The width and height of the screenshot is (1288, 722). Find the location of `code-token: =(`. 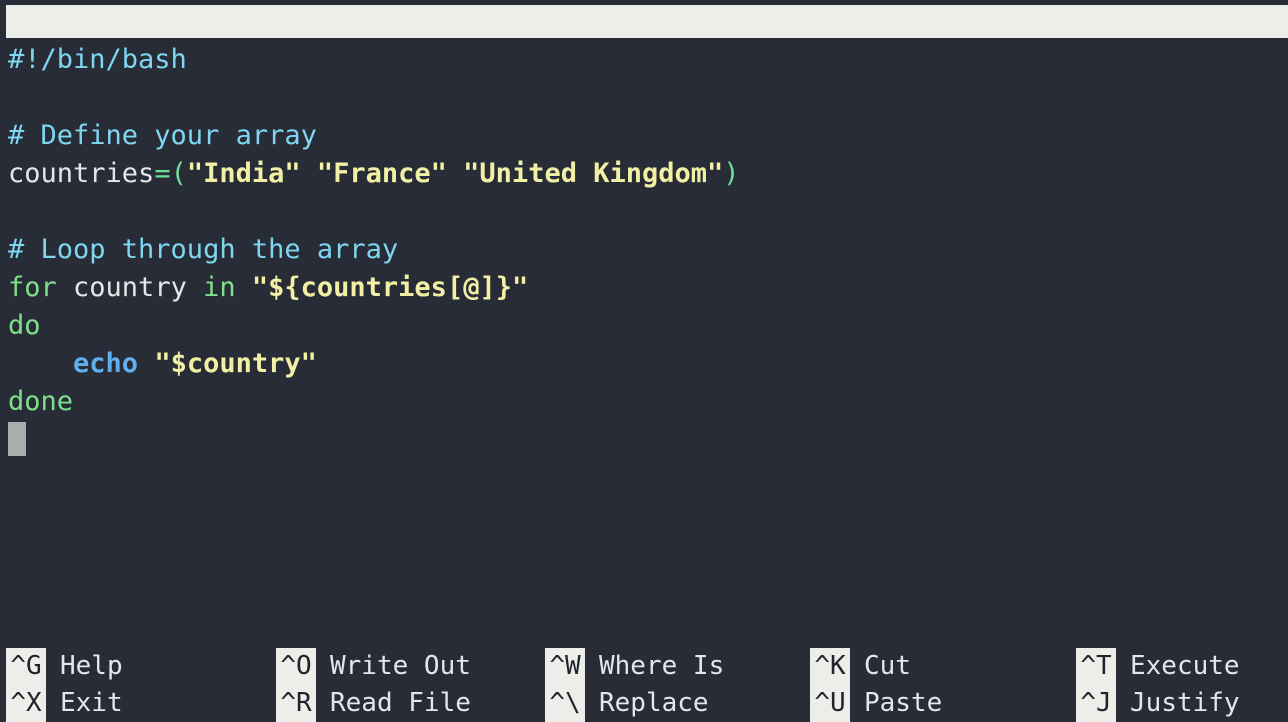

code-token: =( is located at coordinates (170, 173).